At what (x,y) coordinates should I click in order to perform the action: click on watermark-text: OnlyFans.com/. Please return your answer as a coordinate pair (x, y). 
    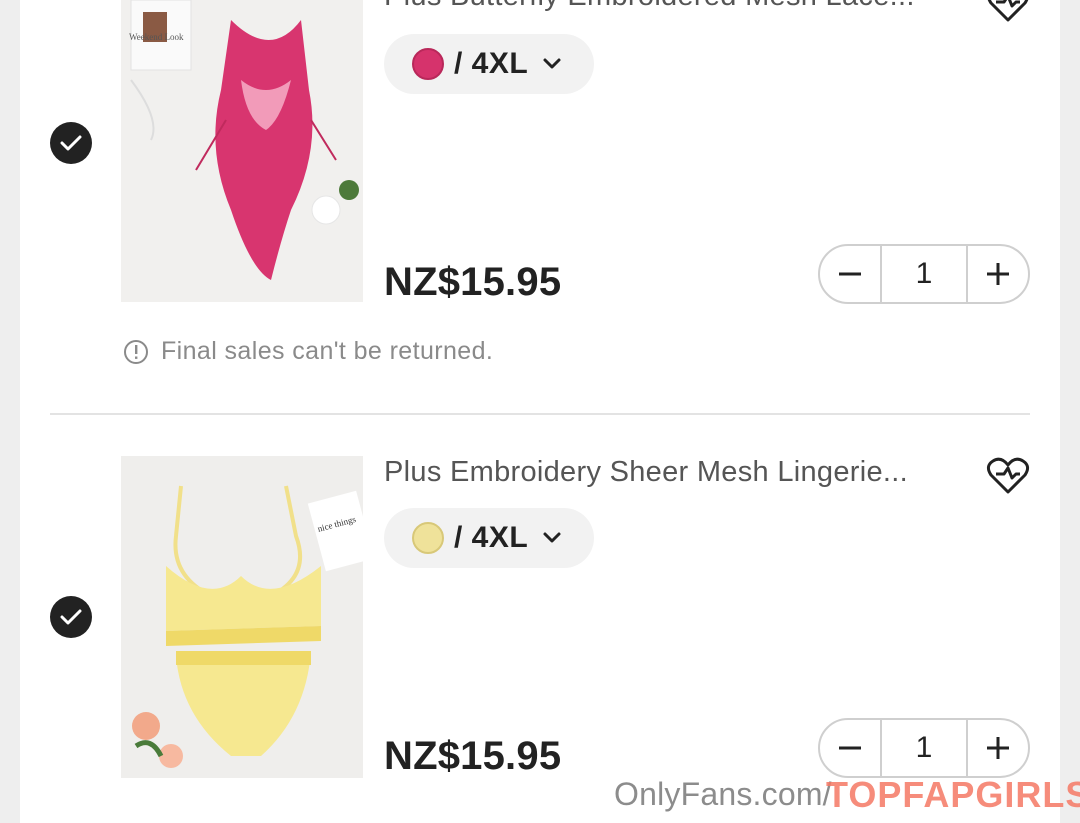
    Looking at the image, I should click on (723, 794).